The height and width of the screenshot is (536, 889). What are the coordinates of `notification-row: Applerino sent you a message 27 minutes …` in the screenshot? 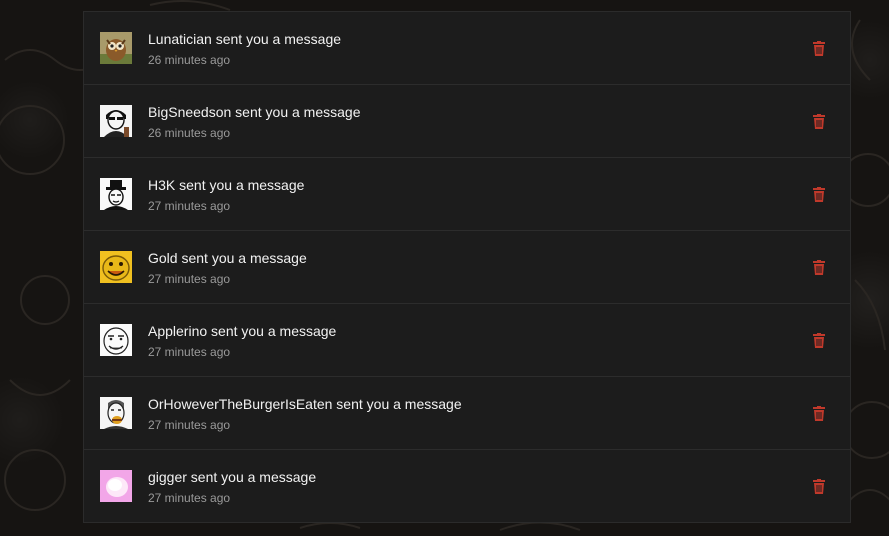 It's located at (467, 340).